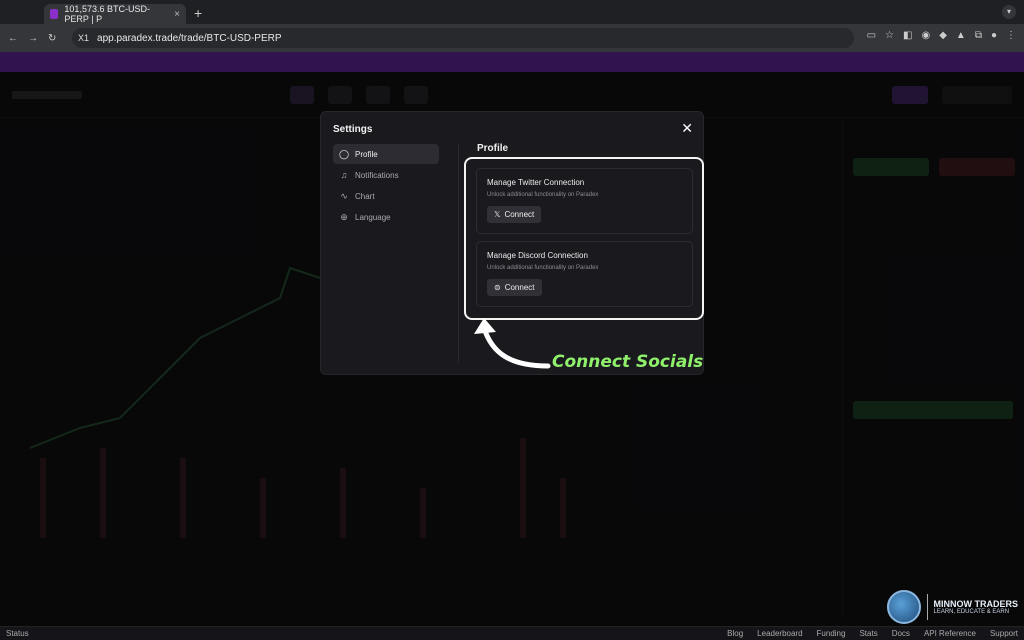 The height and width of the screenshot is (640, 1024). I want to click on extension-icon: ◆, so click(943, 35).